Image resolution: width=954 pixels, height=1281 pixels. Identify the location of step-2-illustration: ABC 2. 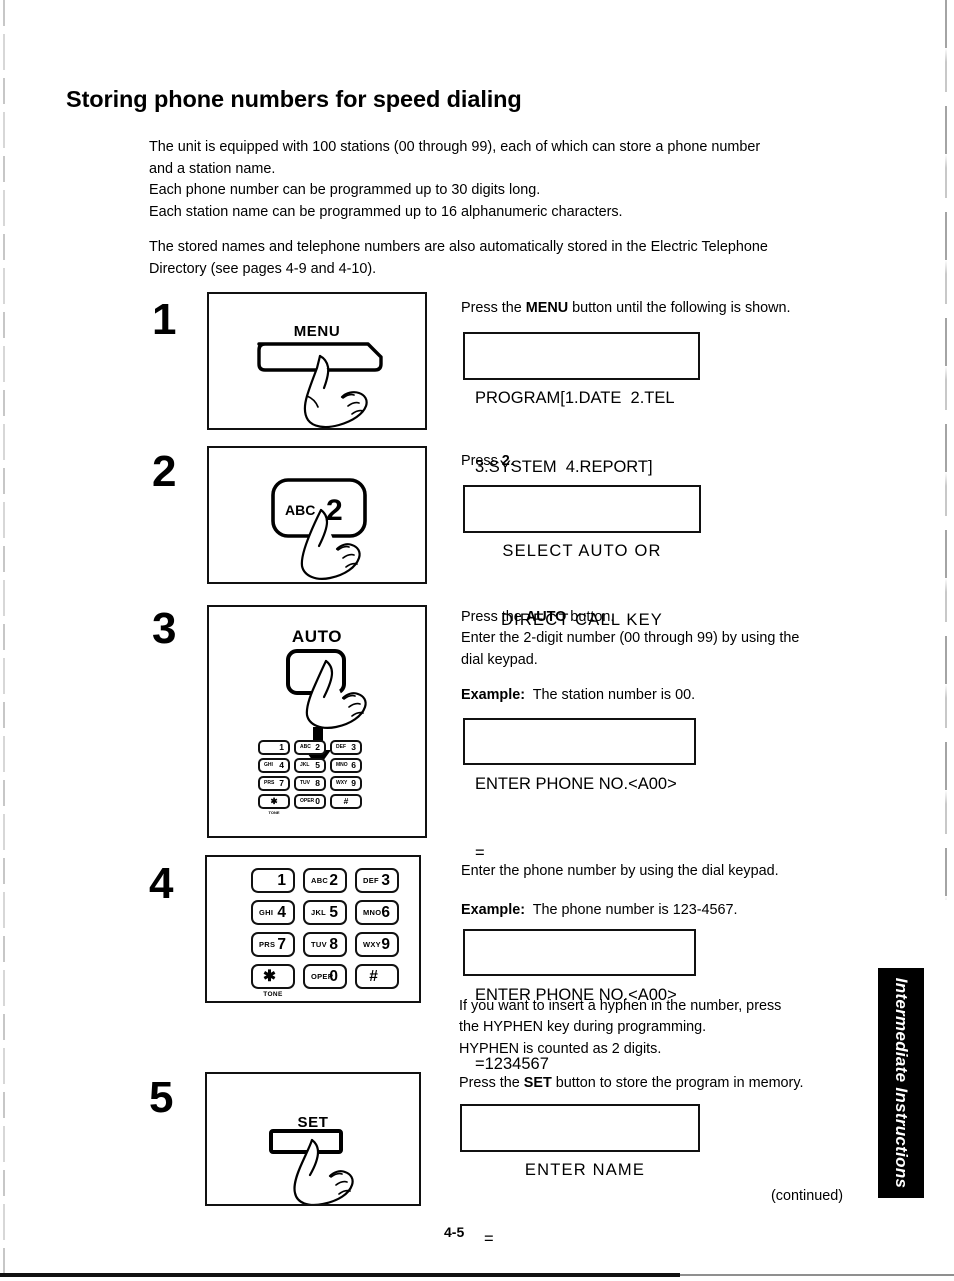
(317, 515).